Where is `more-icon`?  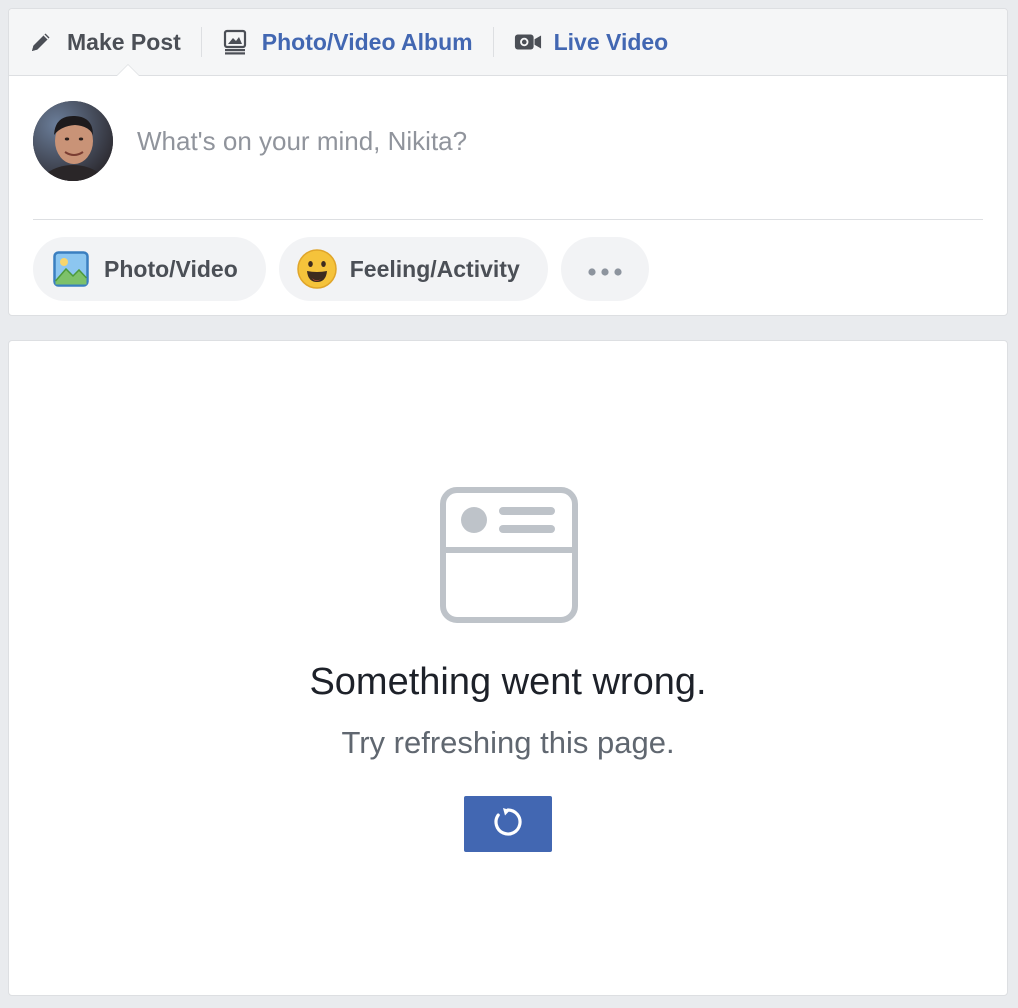 more-icon is located at coordinates (605, 269).